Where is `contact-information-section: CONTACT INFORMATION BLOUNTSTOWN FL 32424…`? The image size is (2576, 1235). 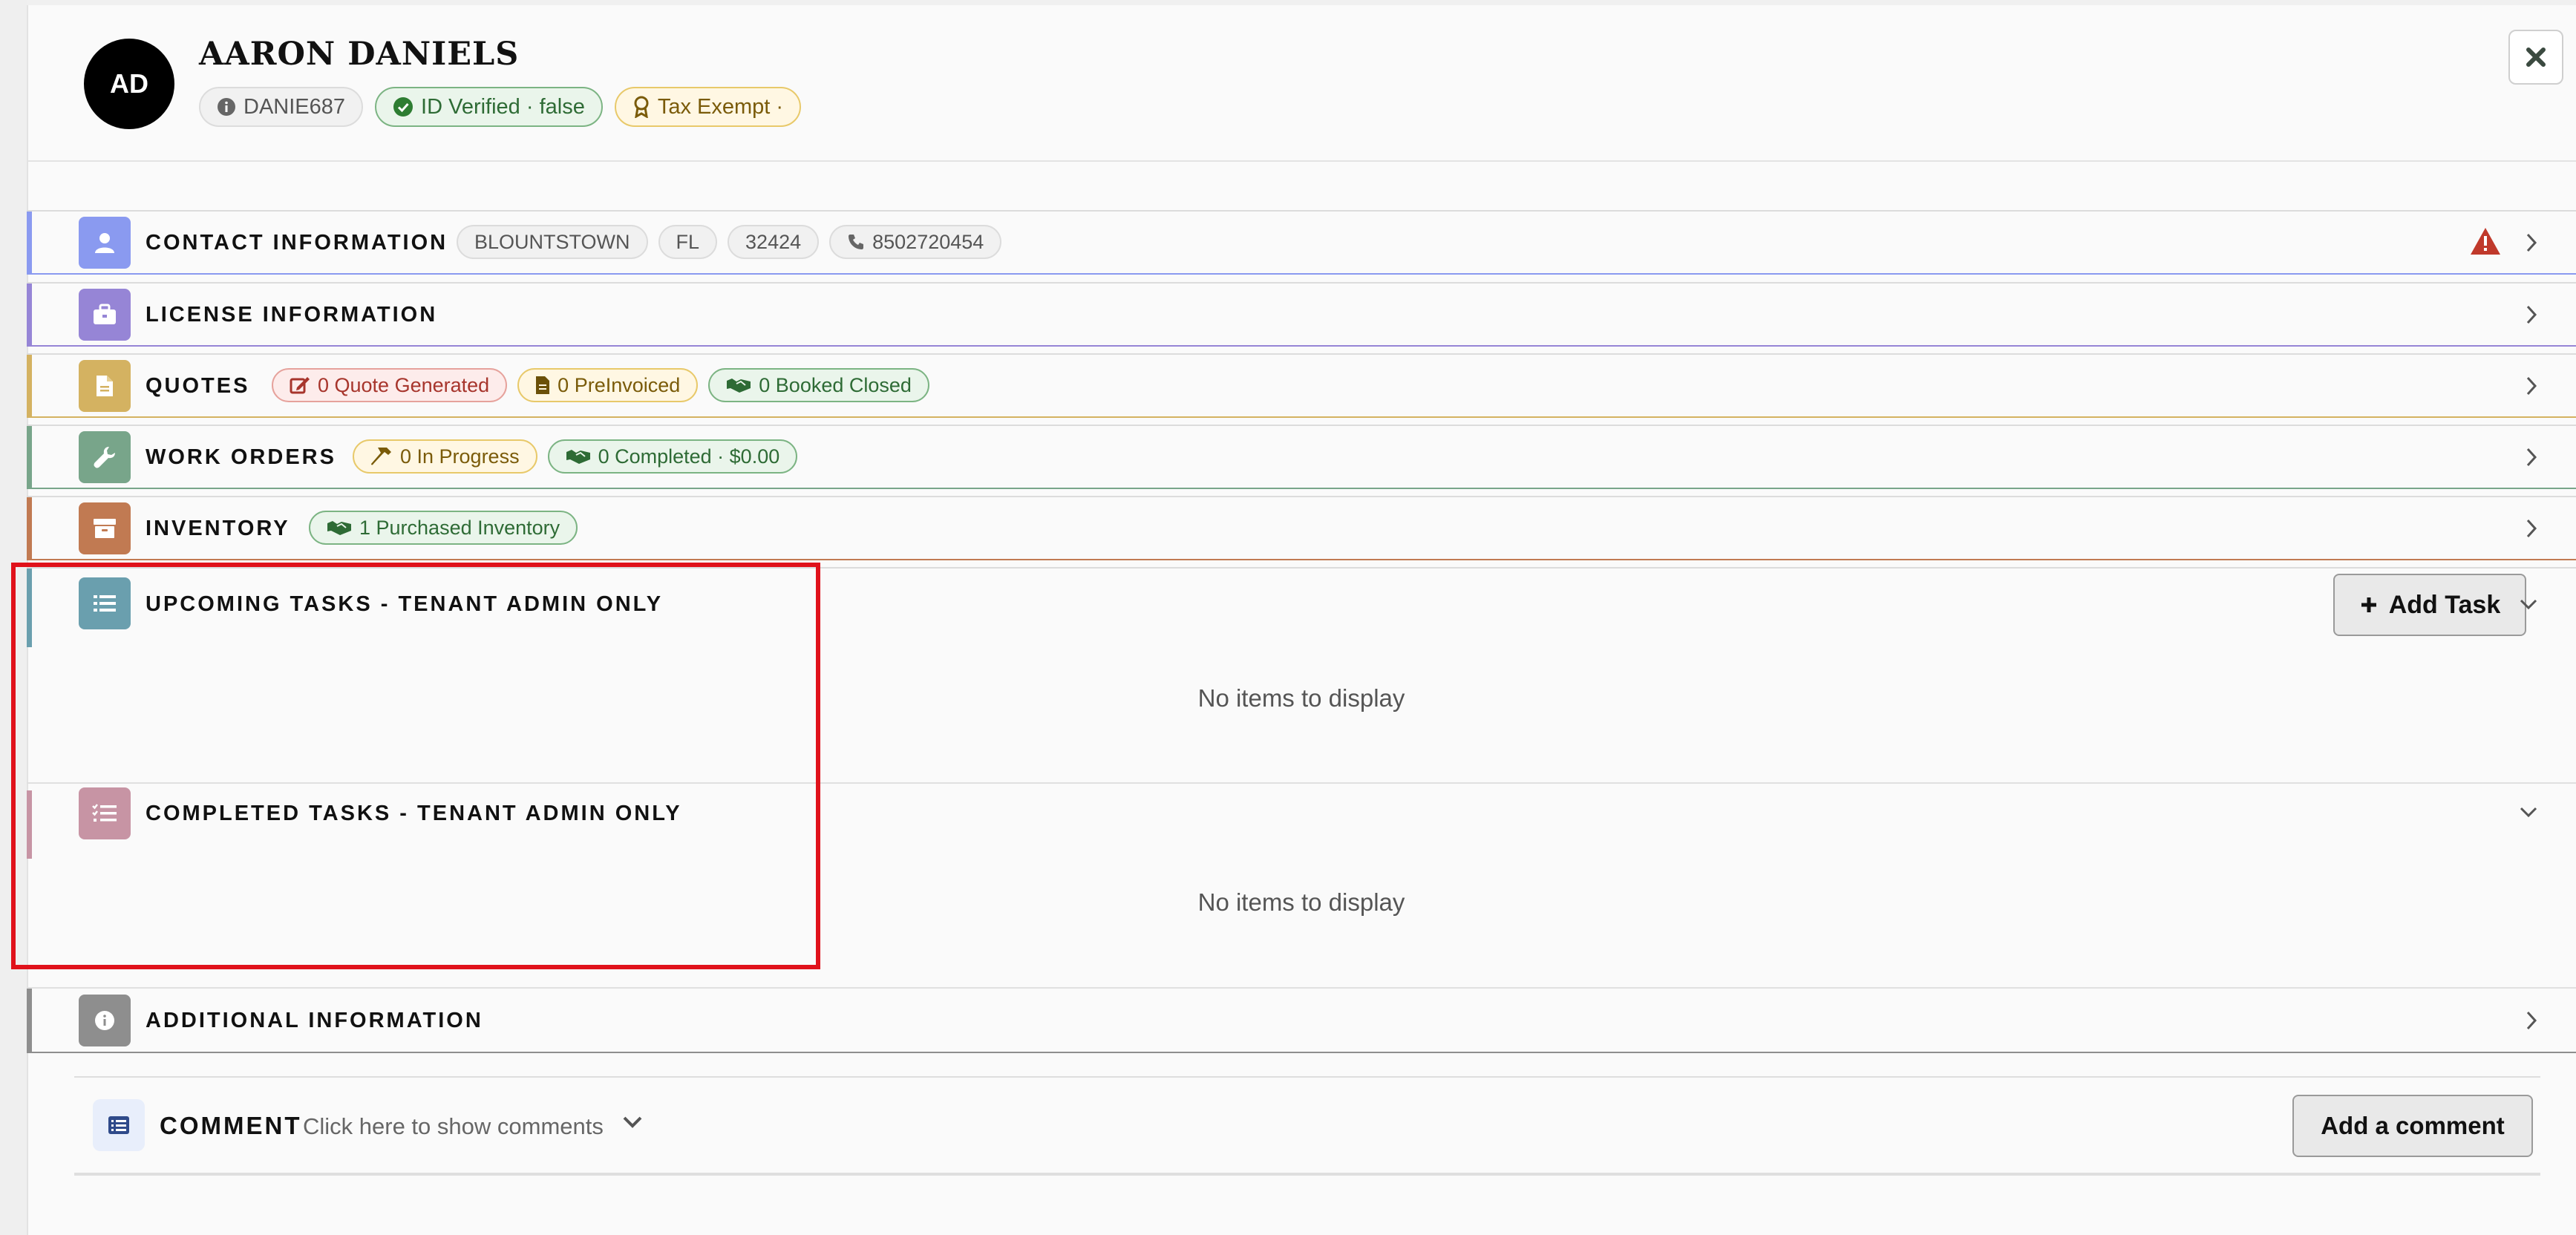 contact-information-section: CONTACT INFORMATION BLOUNTSTOWN FL 32424… is located at coordinates (1301, 243).